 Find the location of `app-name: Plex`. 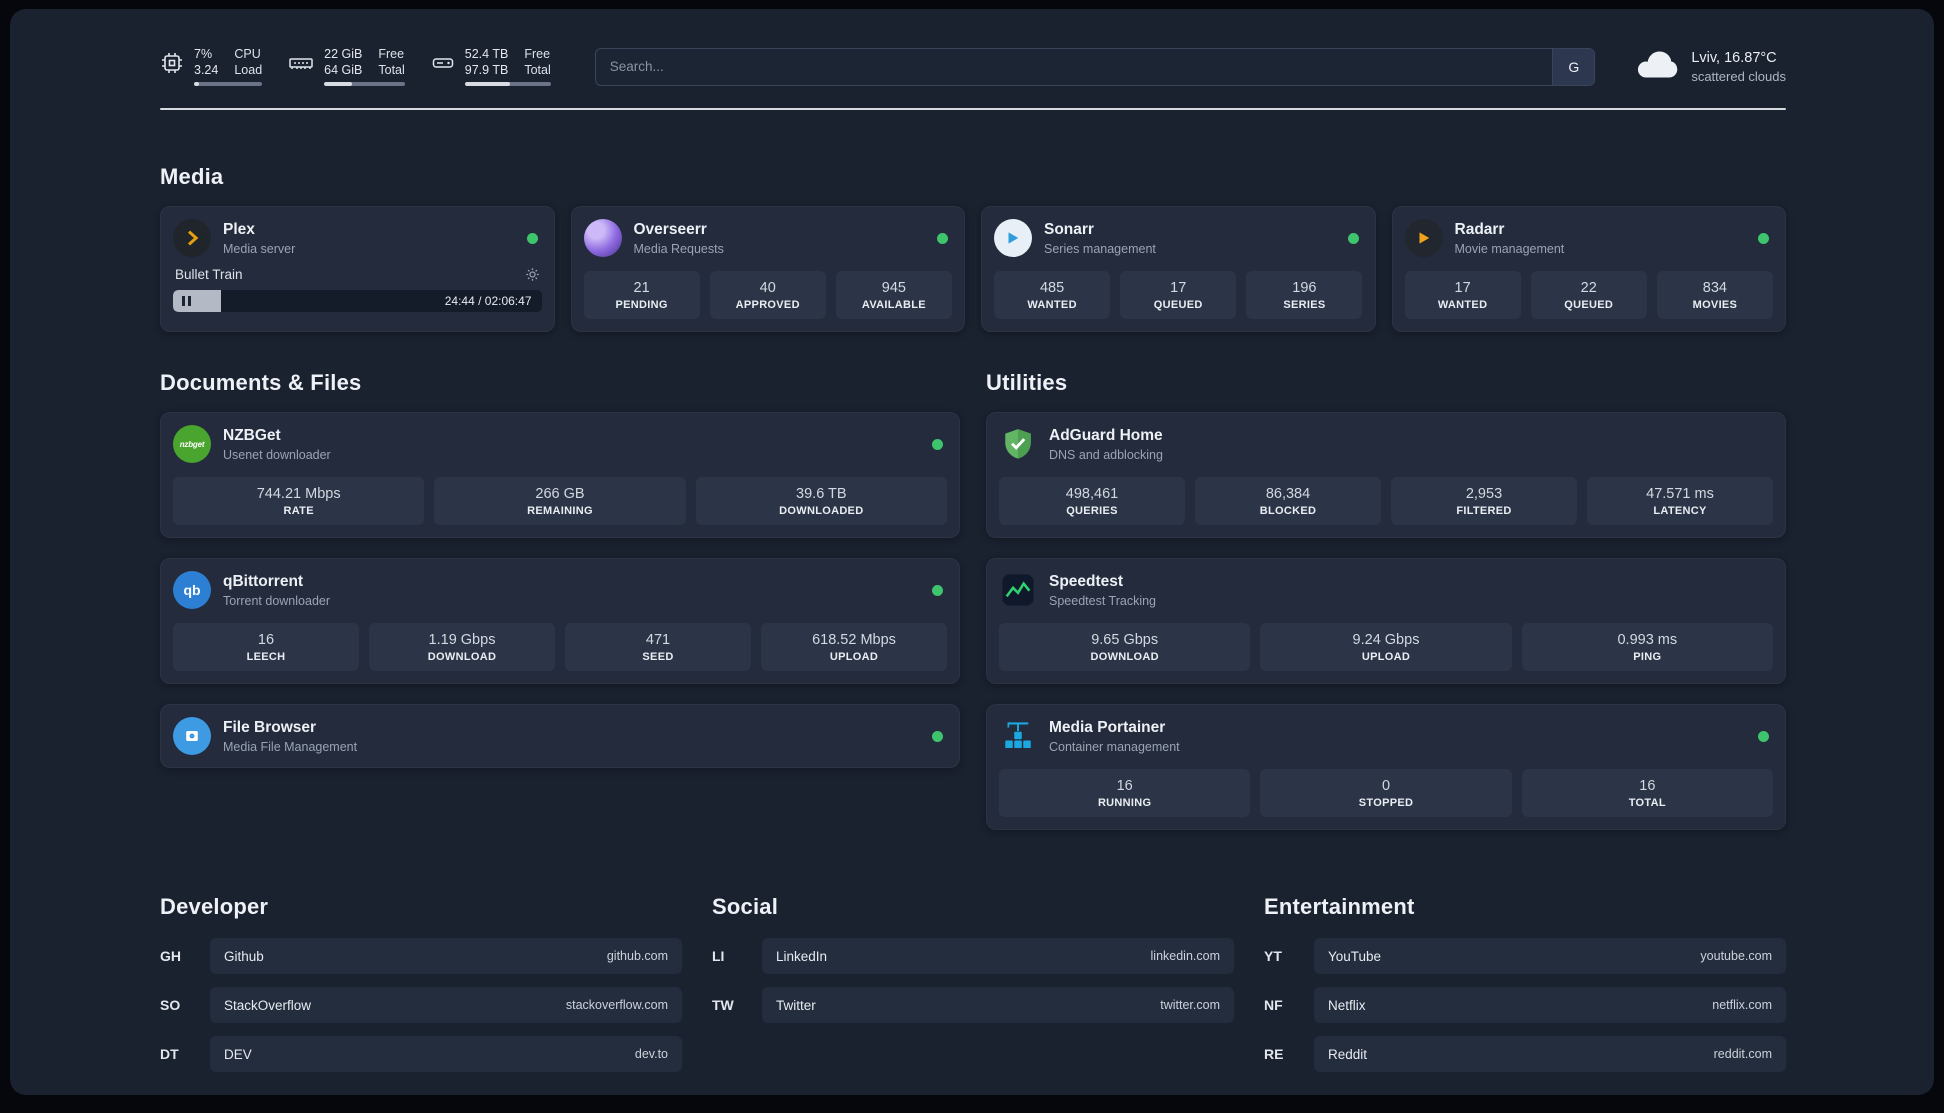

app-name: Plex is located at coordinates (239, 229).